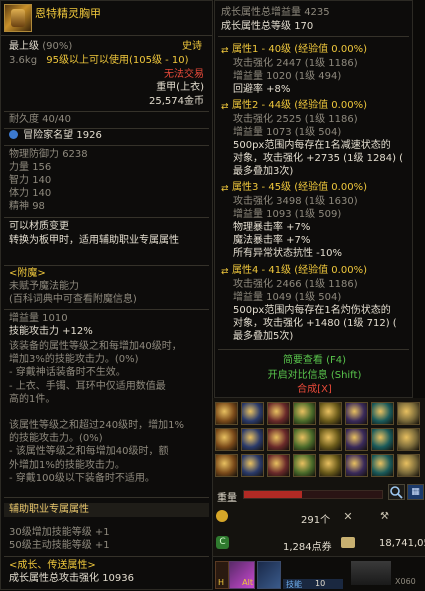 The width and height of the screenshot is (425, 591). Describe the element at coordinates (295, 119) in the screenshot. I see `attr-line: 攻击强化 2525 (1级 1186)` at that location.